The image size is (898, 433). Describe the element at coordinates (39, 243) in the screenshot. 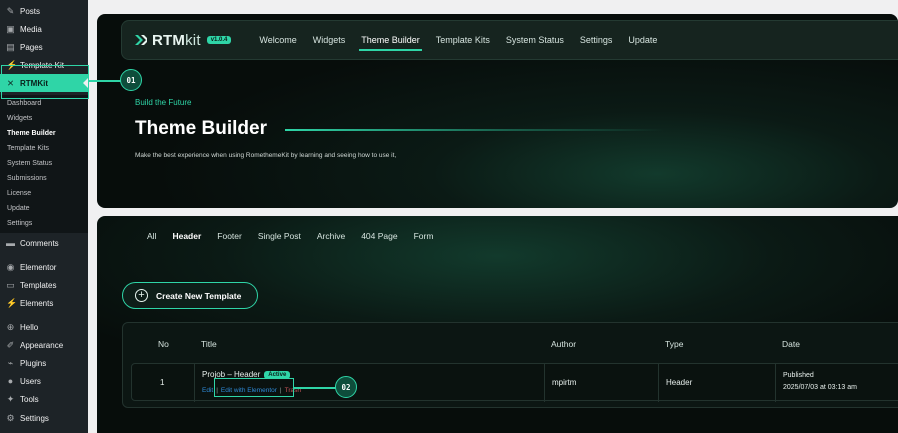

I see `sidebar-item-label: Comments` at that location.